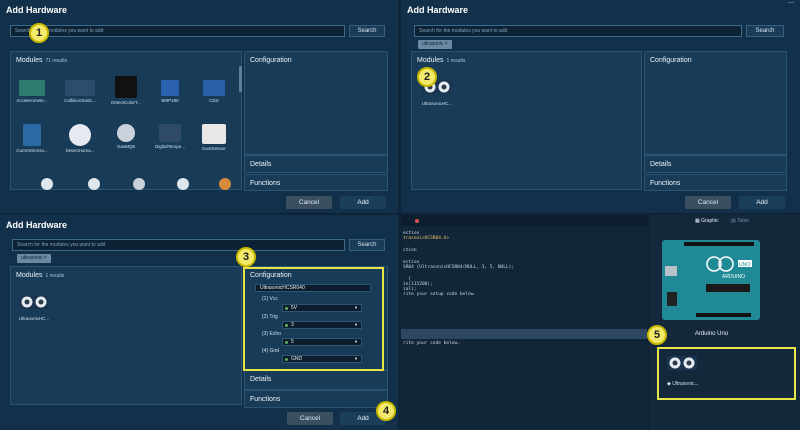 This screenshot has height=430, width=800. I want to click on editor-toolbar, so click(524, 220).